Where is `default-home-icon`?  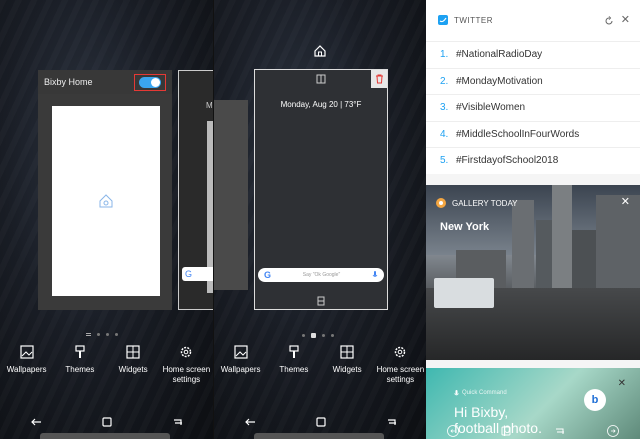 default-home-icon is located at coordinates (320, 51).